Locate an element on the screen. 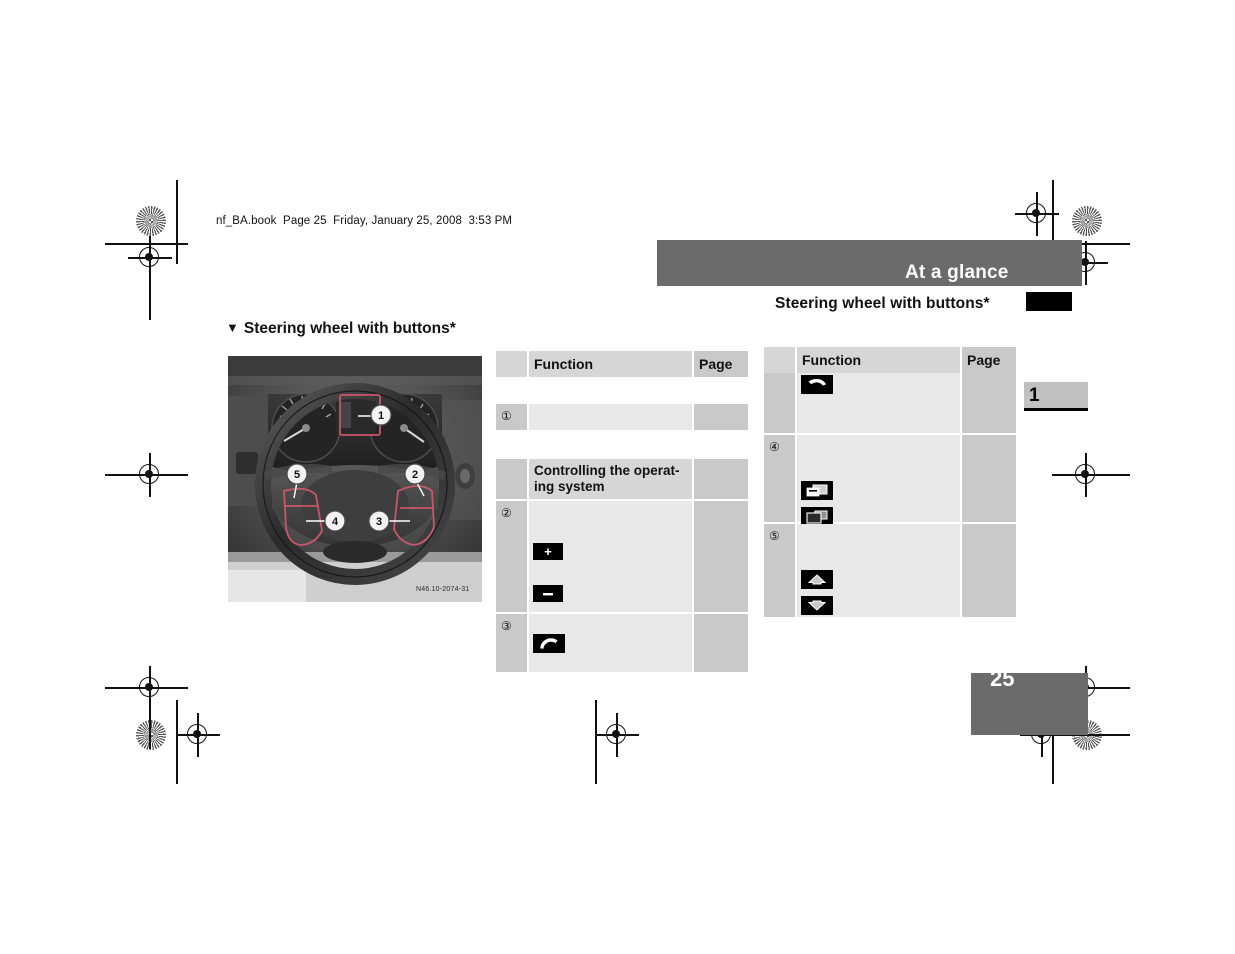 This screenshot has width=1235, height=954. table-row: ① is located at coordinates (622, 403).